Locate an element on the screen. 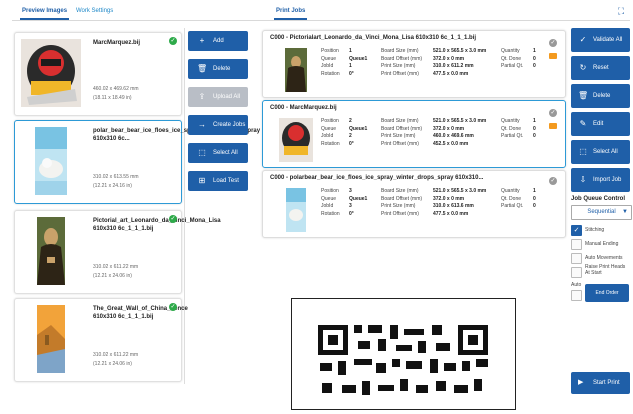 The height and width of the screenshot is (414, 633). select-all-files-button: ⬚ Select All is located at coordinates (218, 153).